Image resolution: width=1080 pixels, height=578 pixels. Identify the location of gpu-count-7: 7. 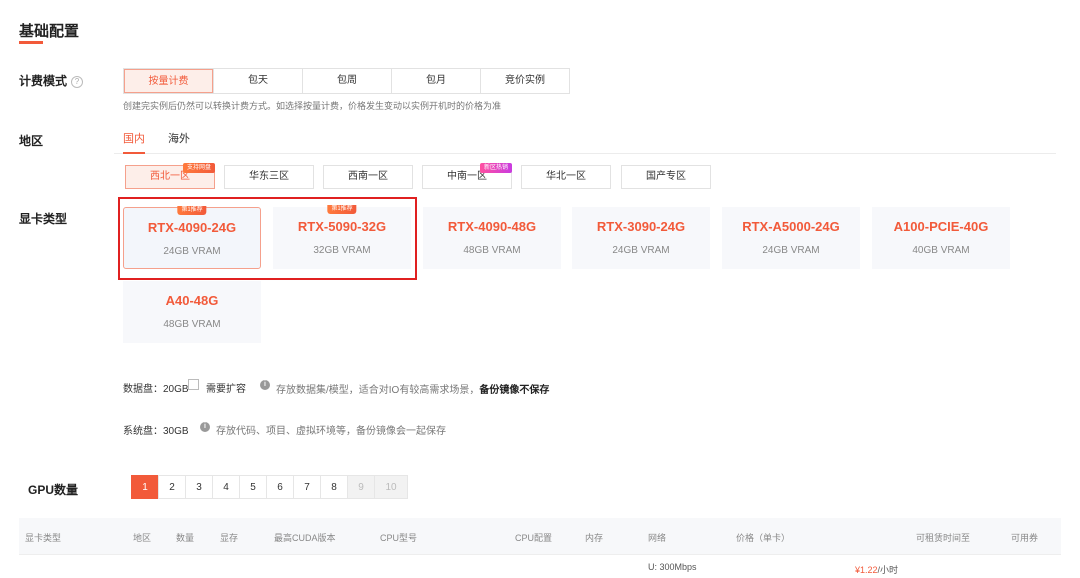
(307, 487).